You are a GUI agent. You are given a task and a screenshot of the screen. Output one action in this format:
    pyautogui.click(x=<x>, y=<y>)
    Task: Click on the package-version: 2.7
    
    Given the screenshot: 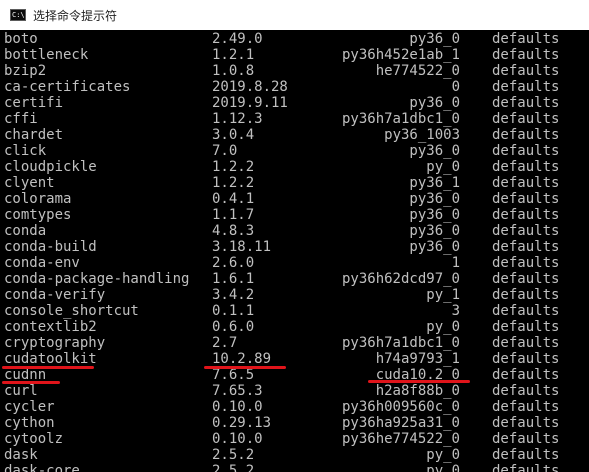 What is the action you would take?
    pyautogui.click(x=225, y=343)
    